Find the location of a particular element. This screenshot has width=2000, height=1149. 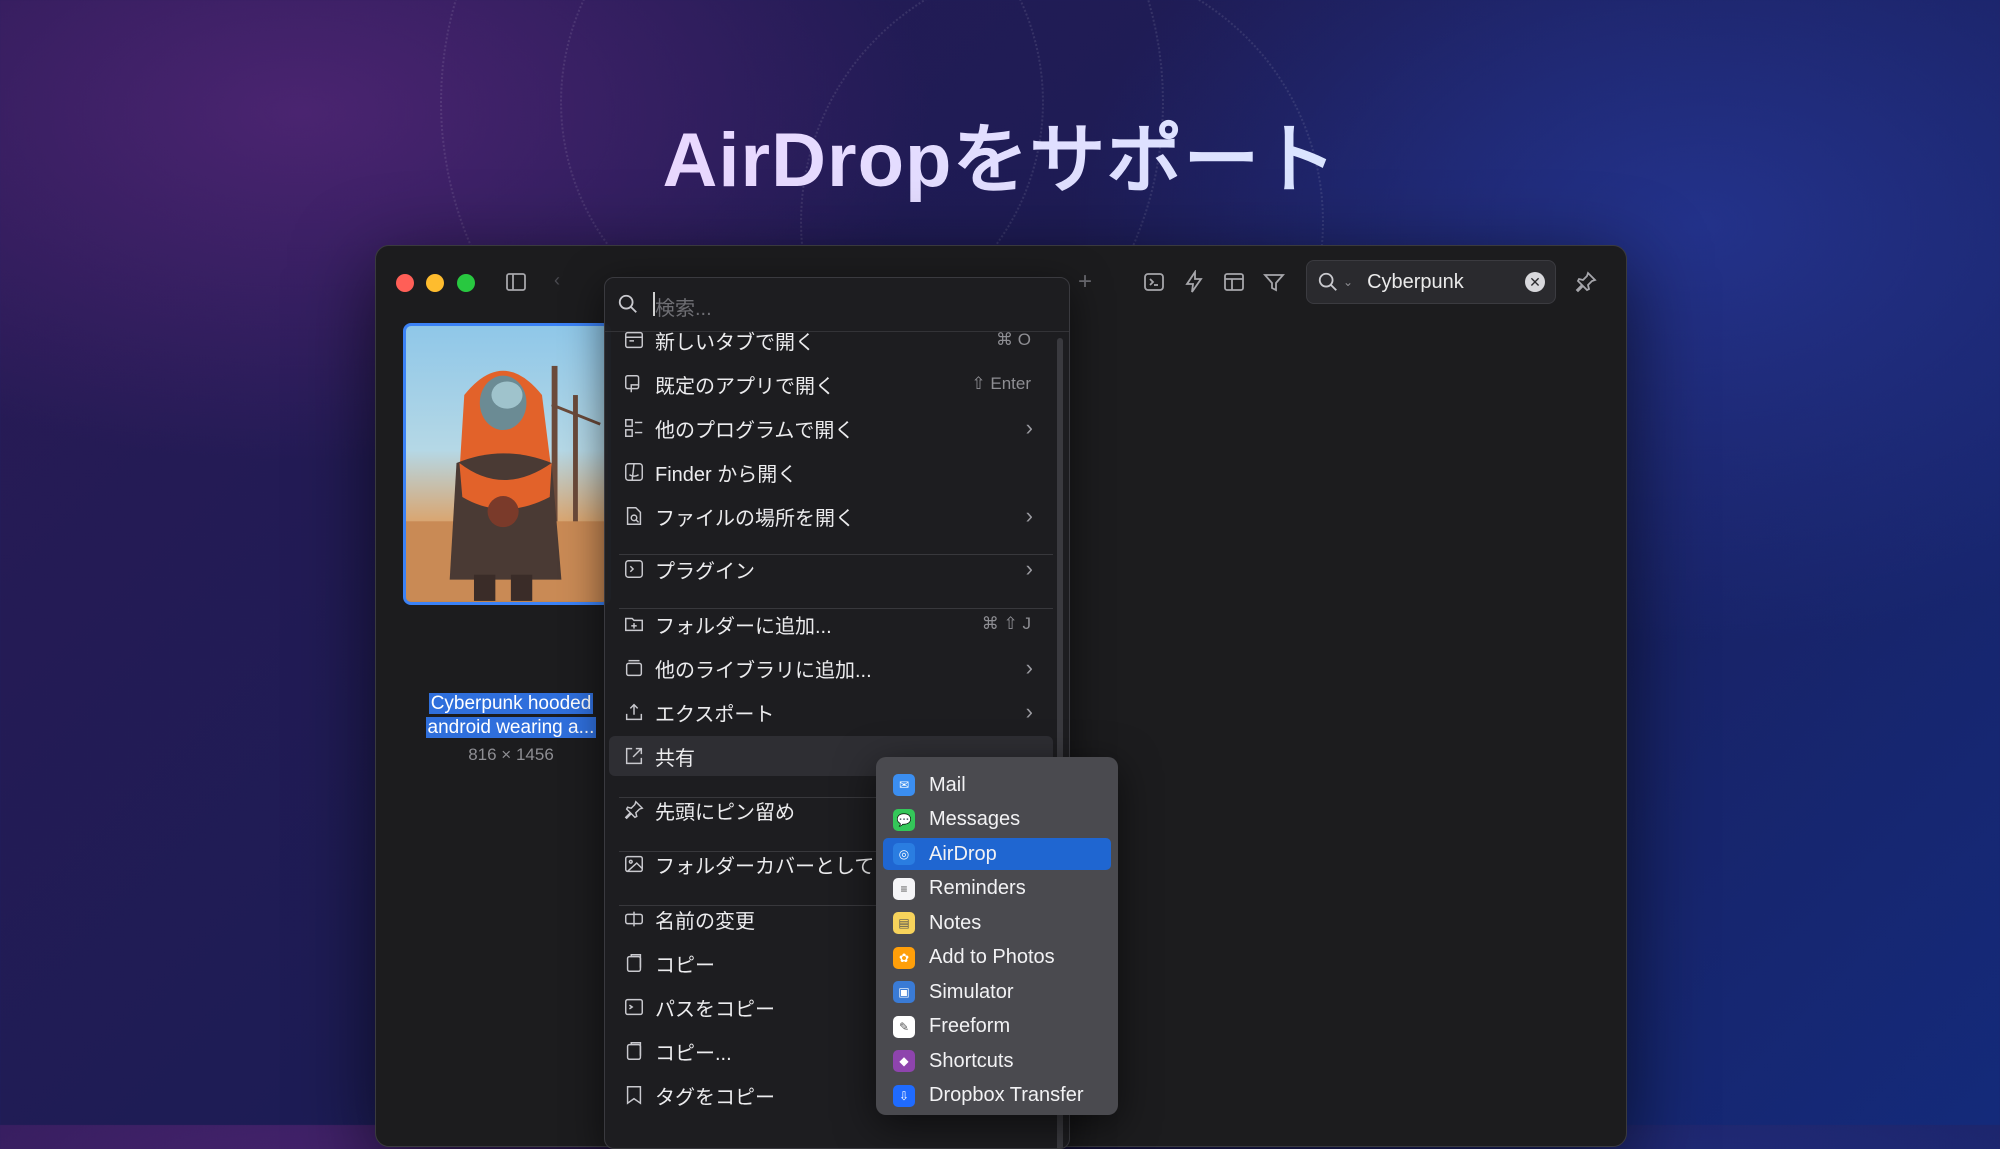

menu-item-file-search: ファイルの場所を開く › is located at coordinates (831, 516).